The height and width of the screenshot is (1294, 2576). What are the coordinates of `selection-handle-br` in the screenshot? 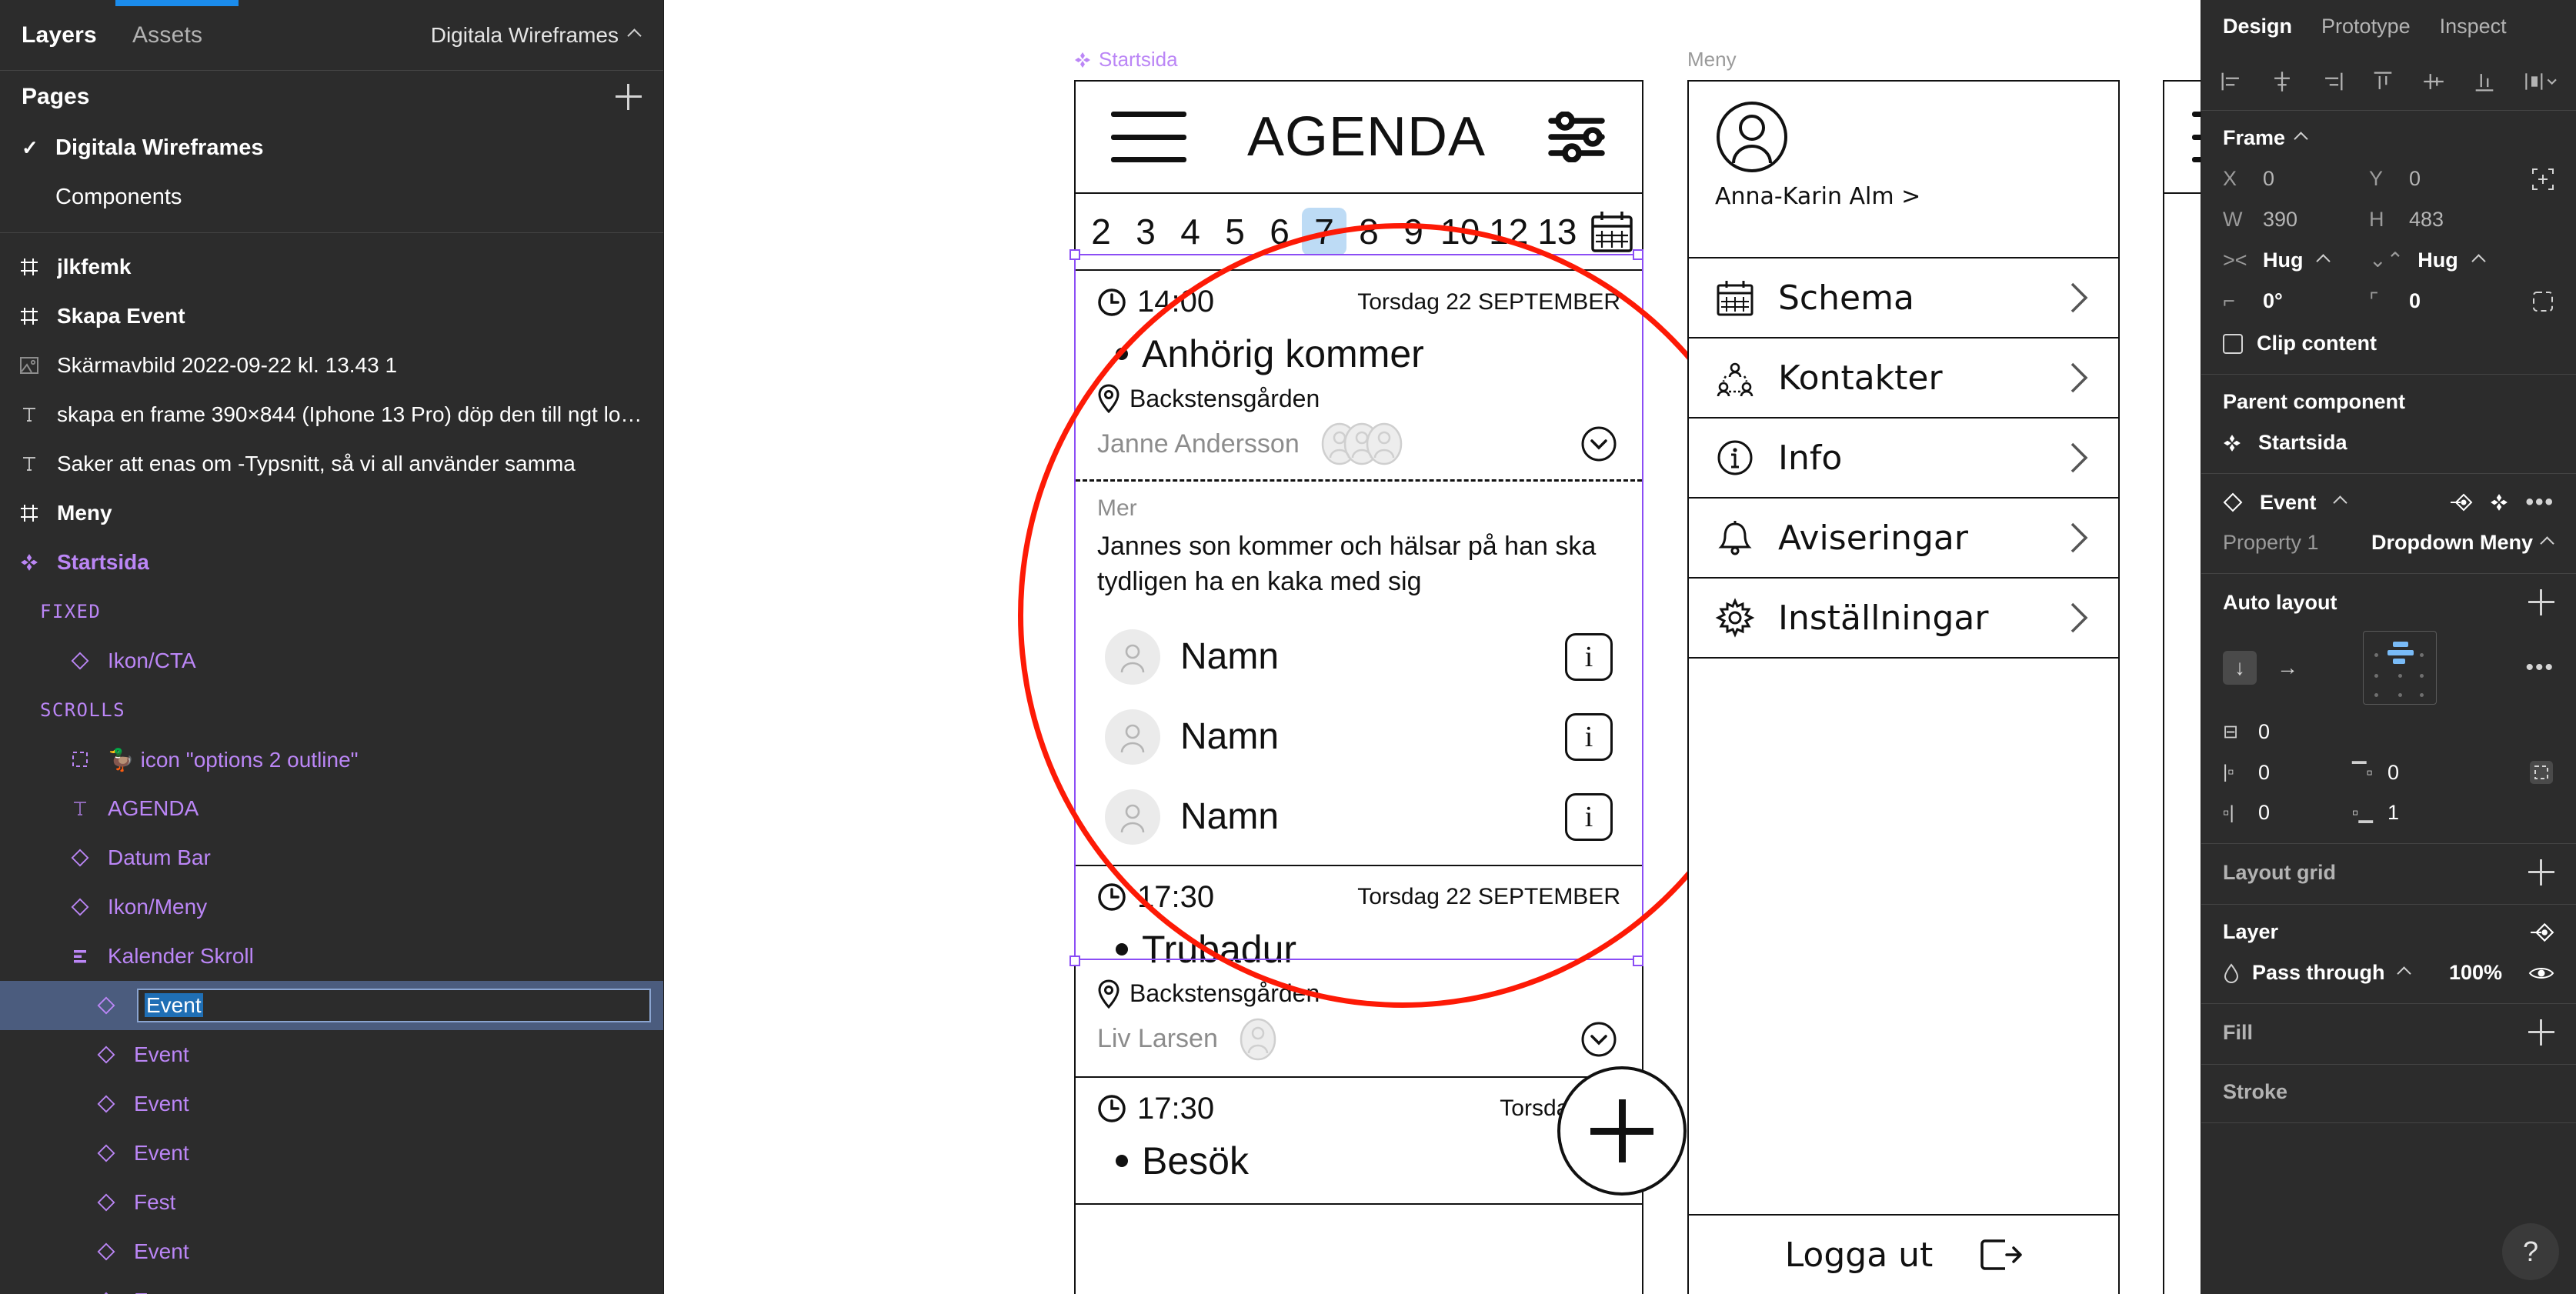 It's located at (1638, 961).